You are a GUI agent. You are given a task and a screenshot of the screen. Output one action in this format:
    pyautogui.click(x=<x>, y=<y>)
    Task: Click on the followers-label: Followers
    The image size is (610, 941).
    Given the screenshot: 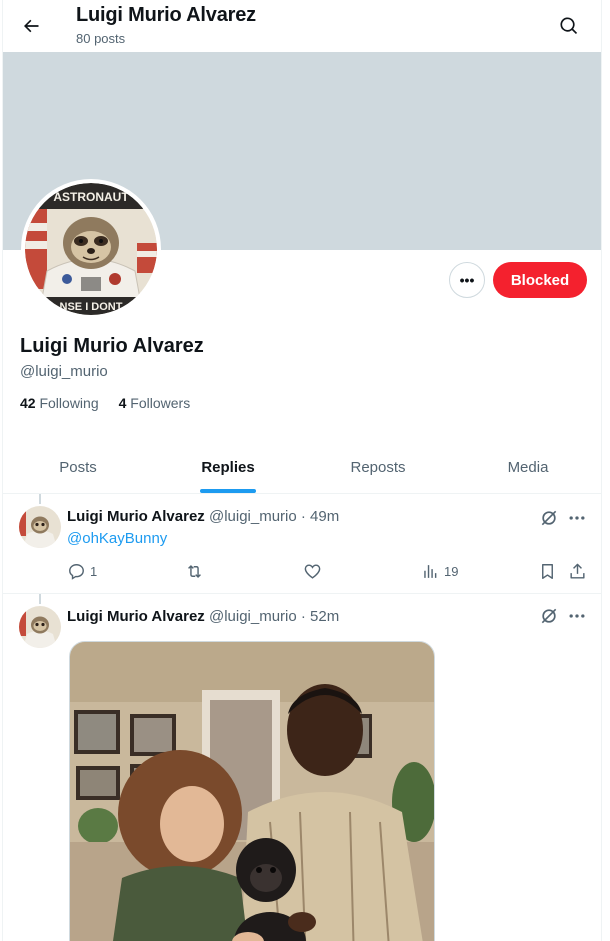 What is the action you would take?
    pyautogui.click(x=160, y=403)
    